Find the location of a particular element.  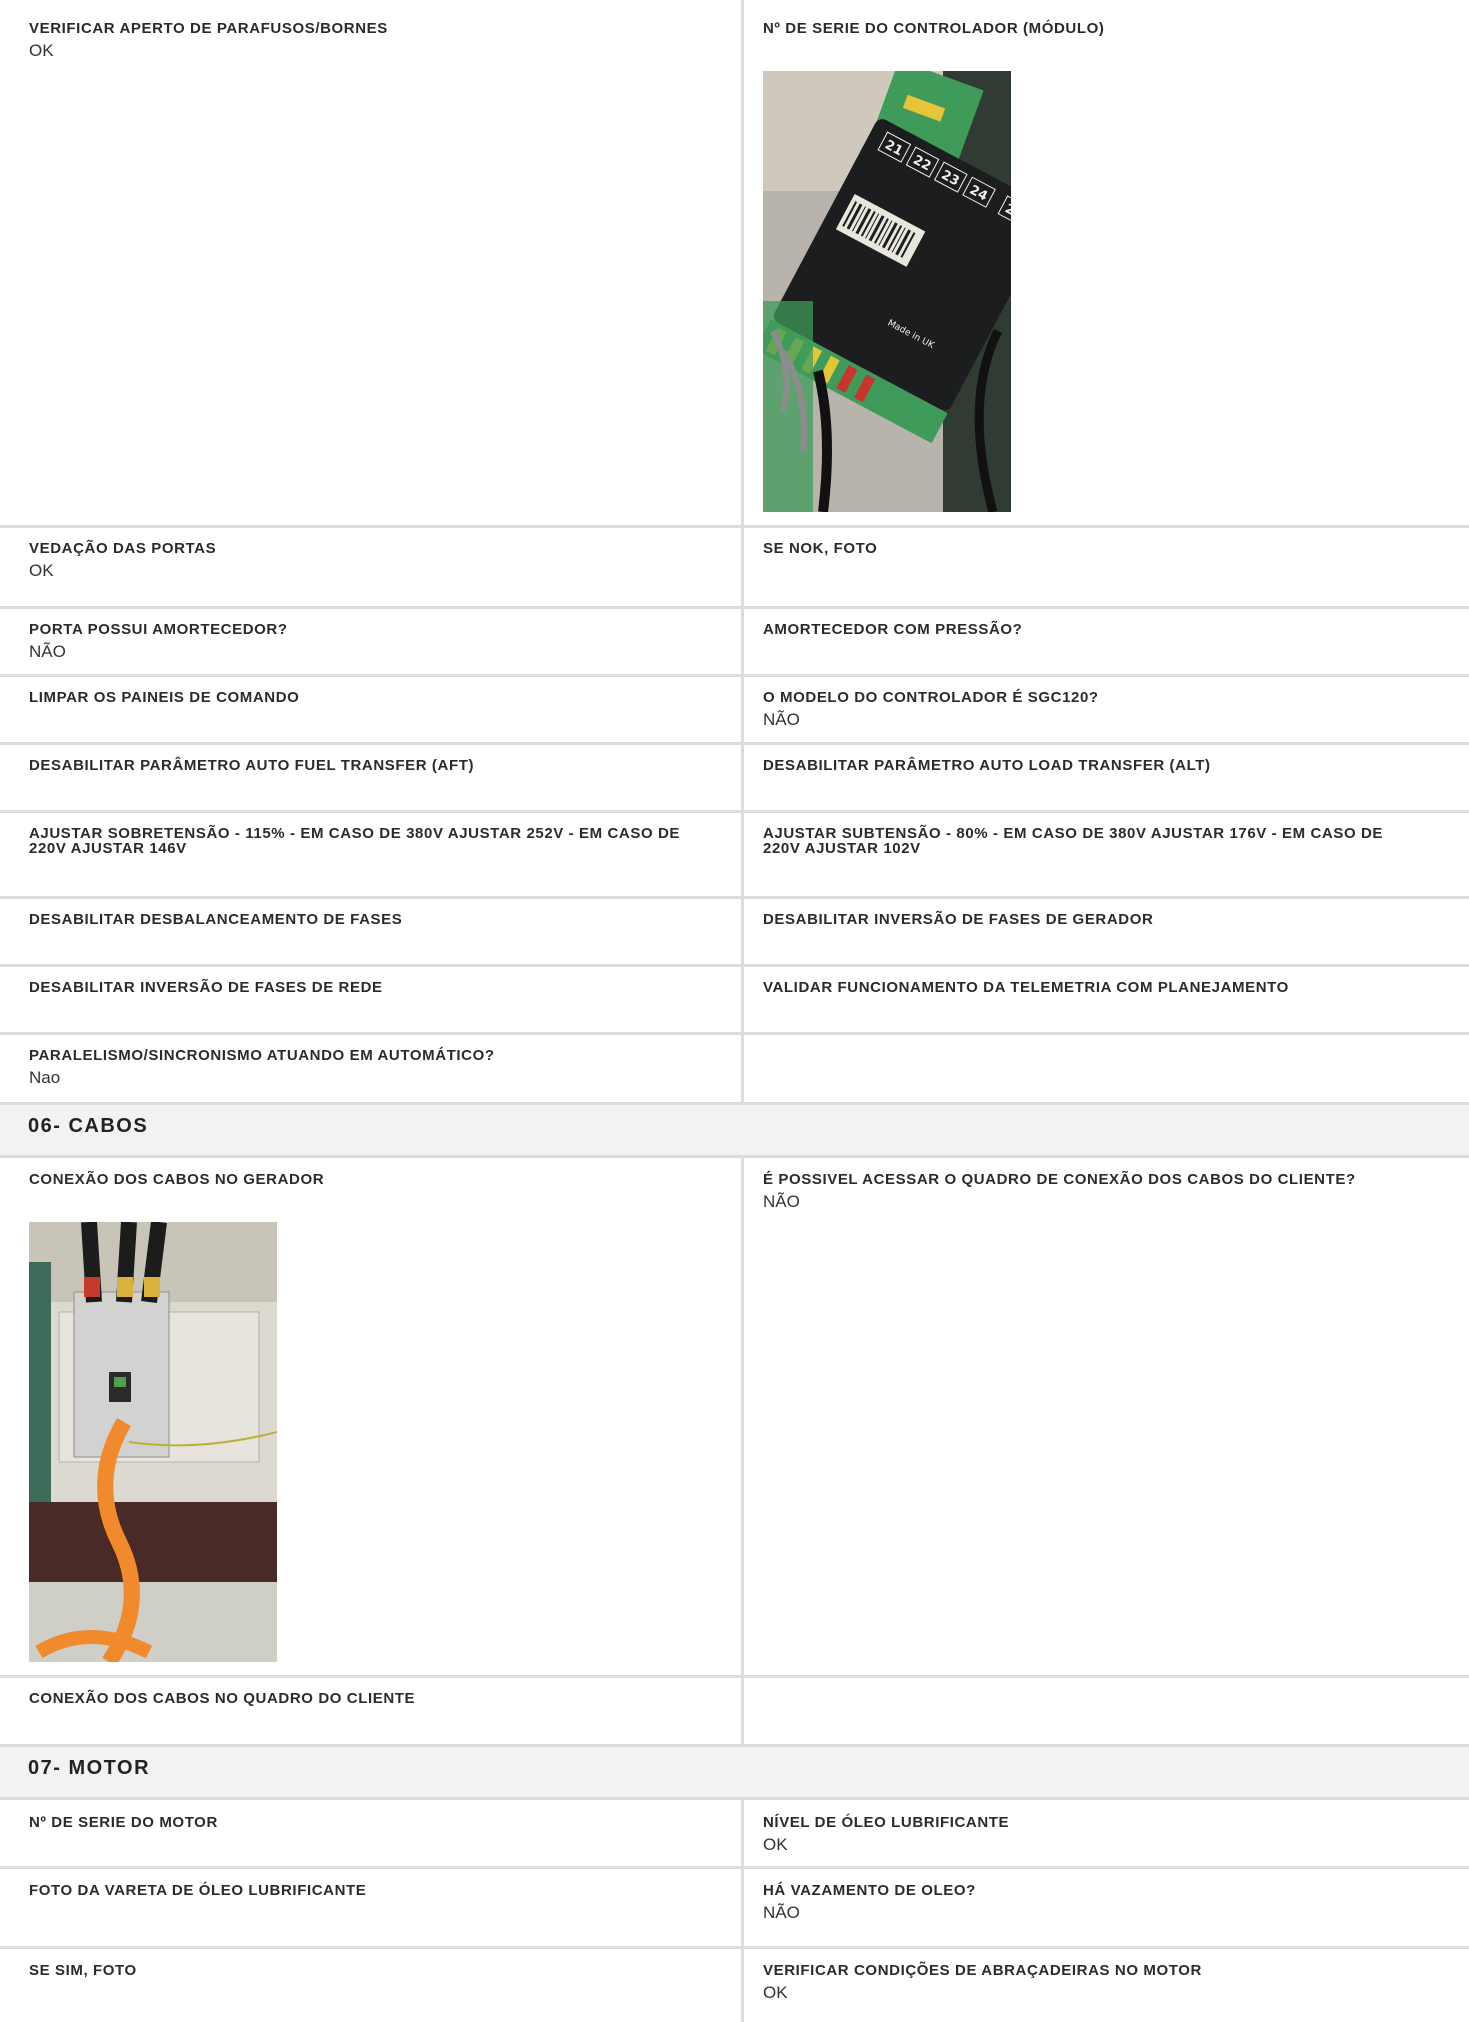

field-inversao-fases-gerador: DESABILITAR INVERSÃO DE FASES DE GERADOR is located at coordinates (1113, 919).